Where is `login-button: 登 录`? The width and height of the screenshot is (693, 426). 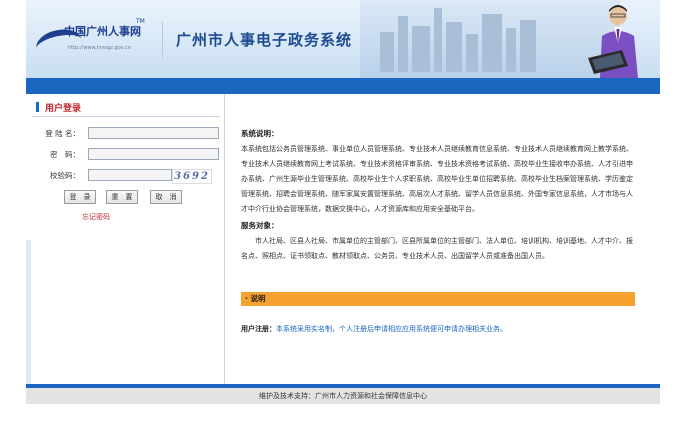 login-button: 登 录 is located at coordinates (80, 197).